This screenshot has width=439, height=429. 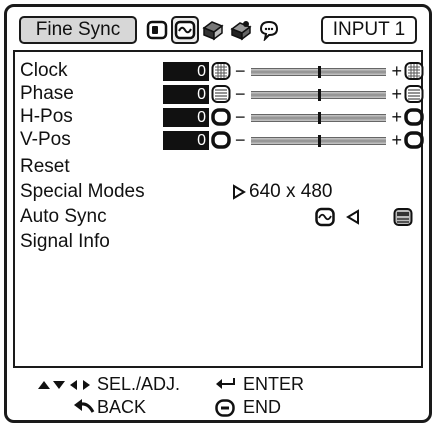 I want to click on h-pos-label: H-Pos, so click(x=46, y=116).